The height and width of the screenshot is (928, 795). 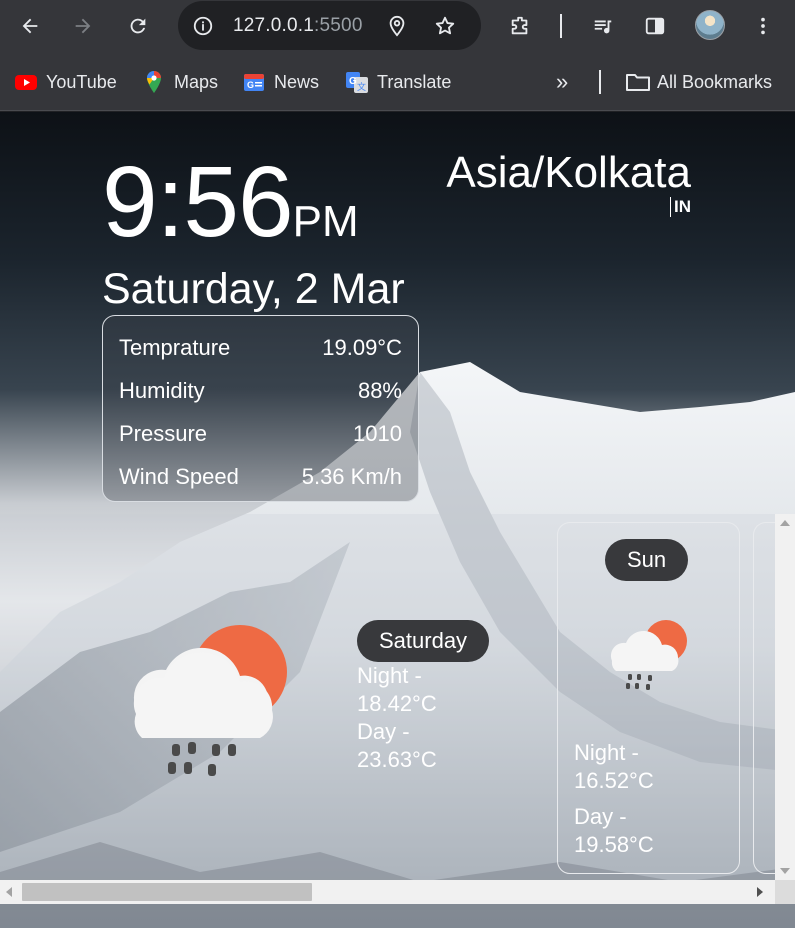 What do you see at coordinates (614, 844) in the screenshot?
I see `day-temp: 19.58°C` at bounding box center [614, 844].